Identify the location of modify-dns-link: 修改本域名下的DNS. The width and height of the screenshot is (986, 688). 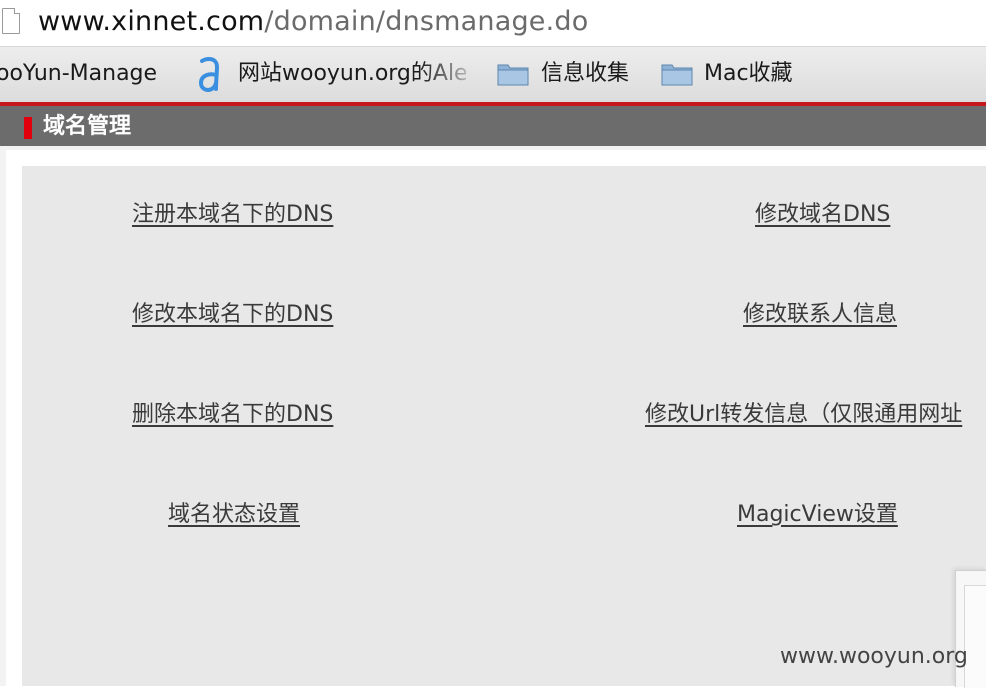
(232, 315).